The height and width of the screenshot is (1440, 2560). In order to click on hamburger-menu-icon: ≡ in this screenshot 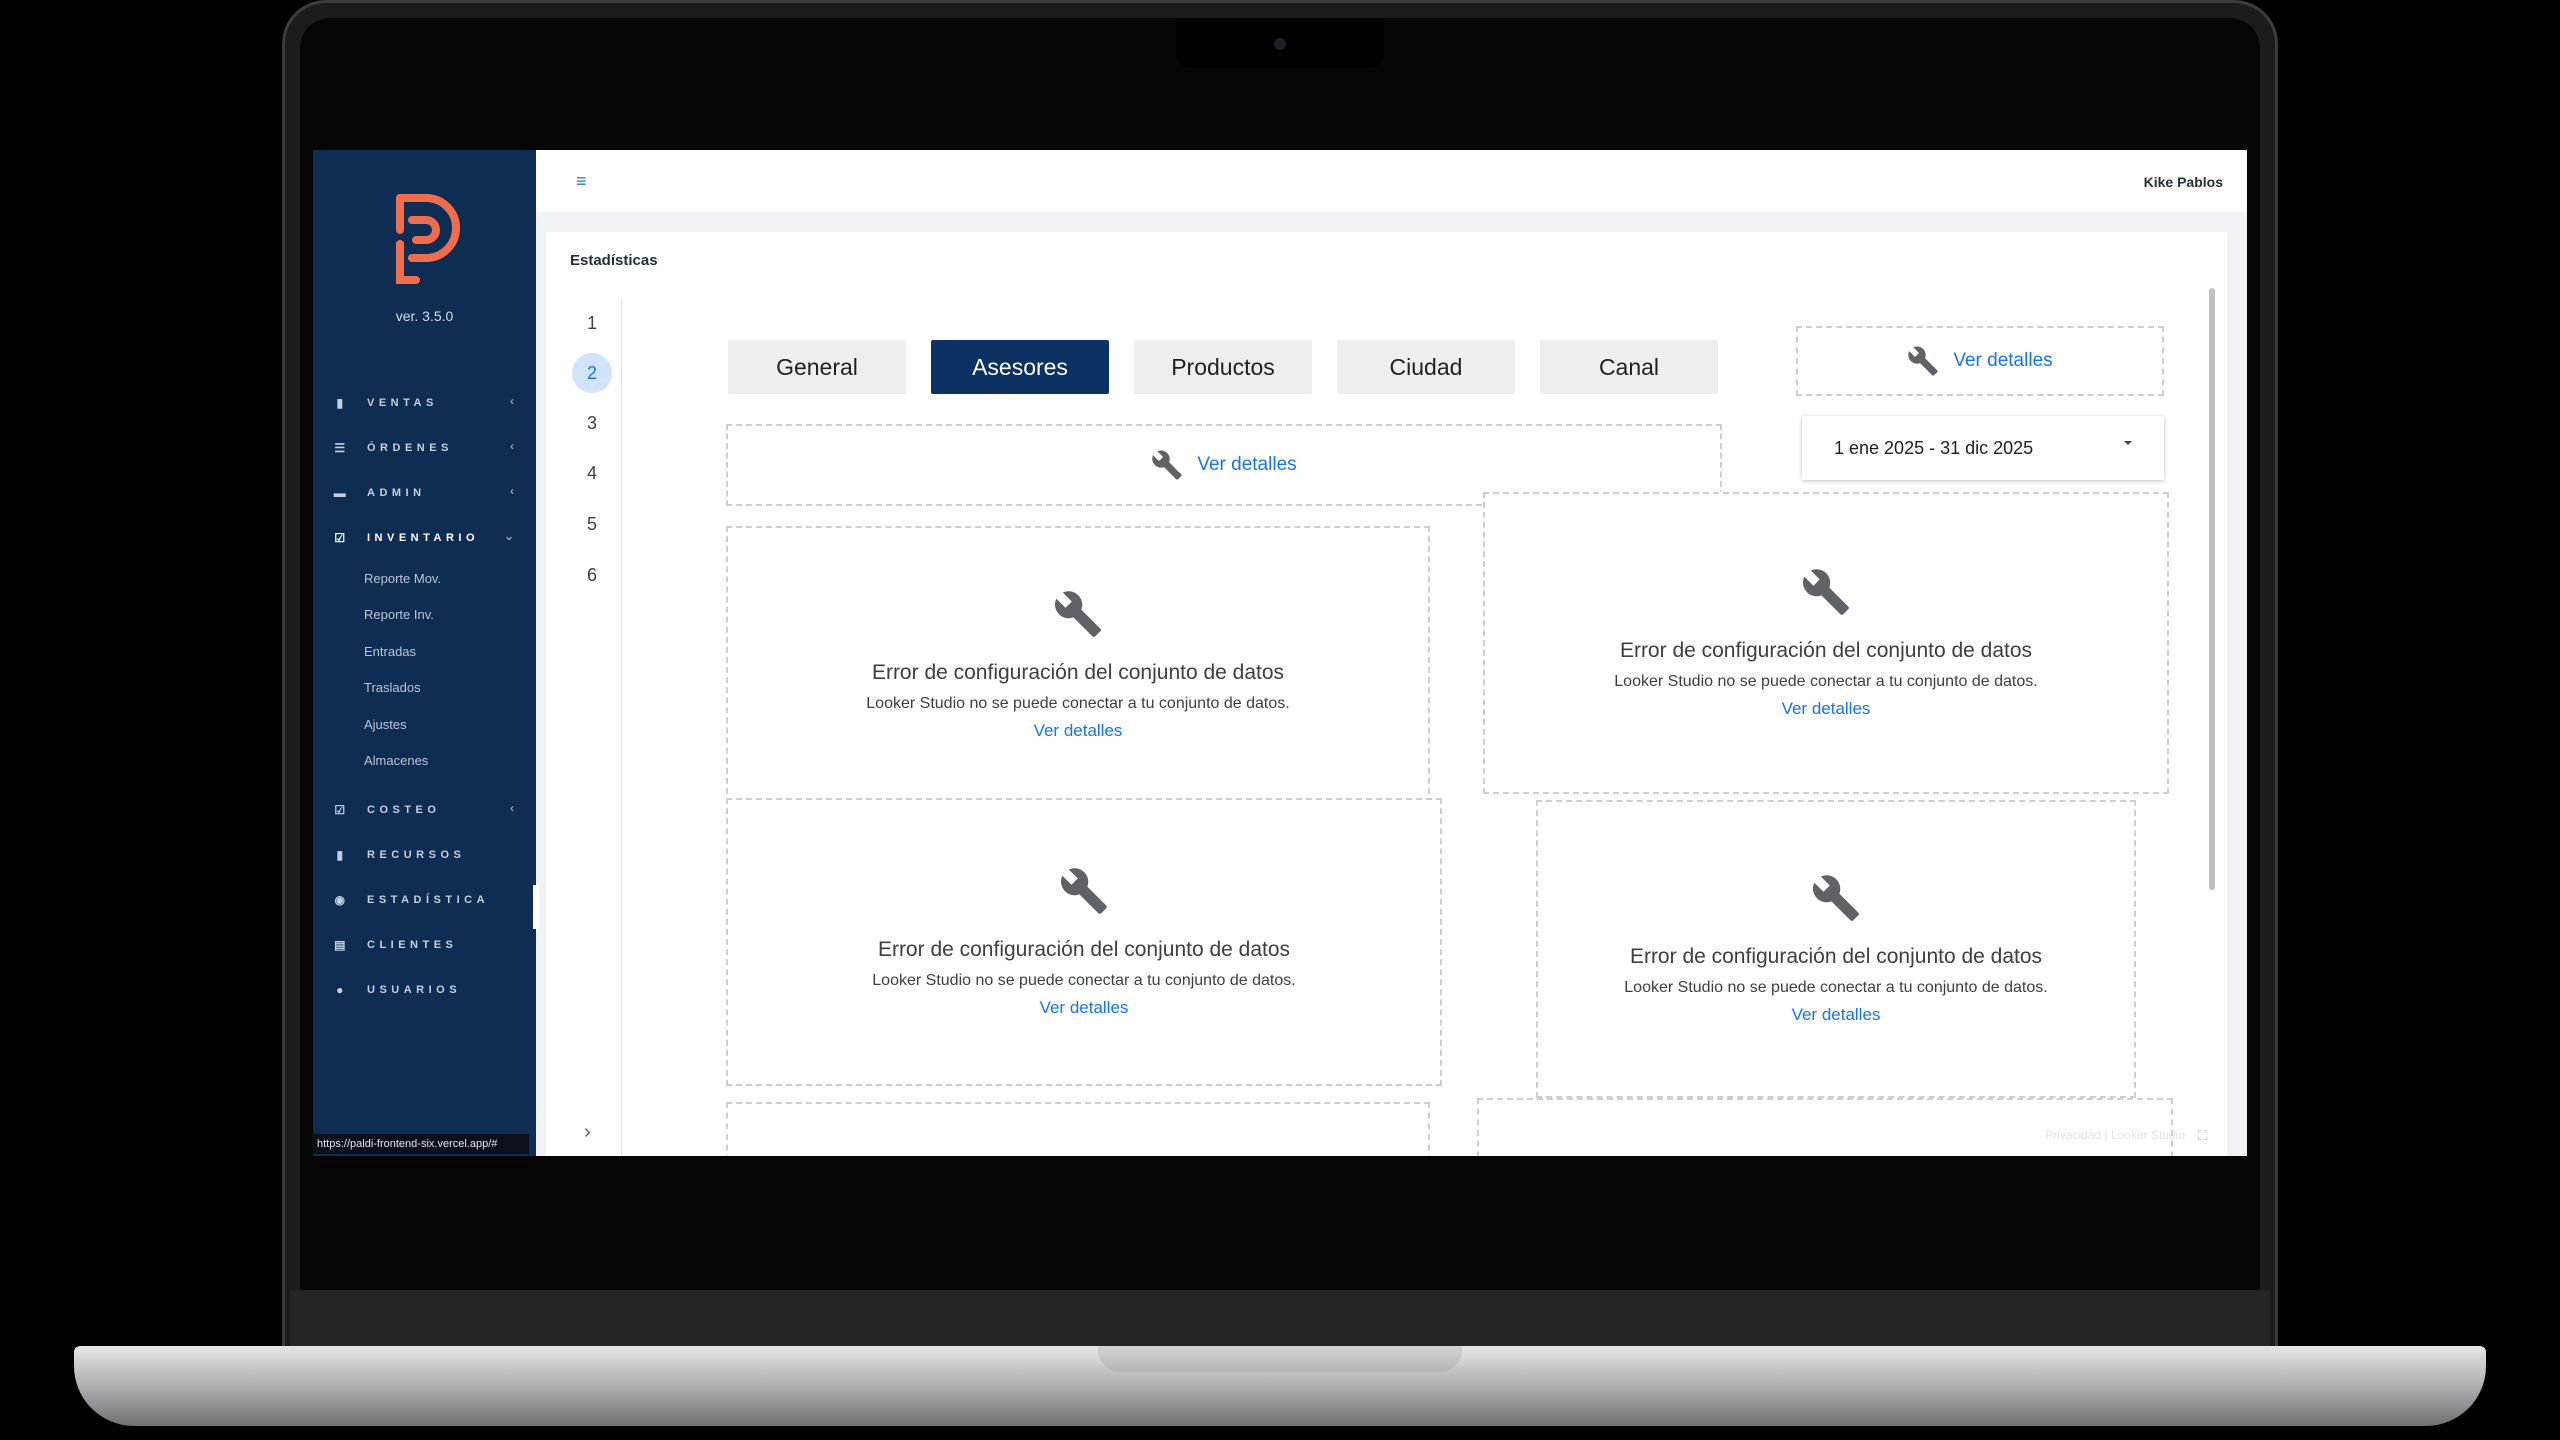, I will do `click(581, 181)`.